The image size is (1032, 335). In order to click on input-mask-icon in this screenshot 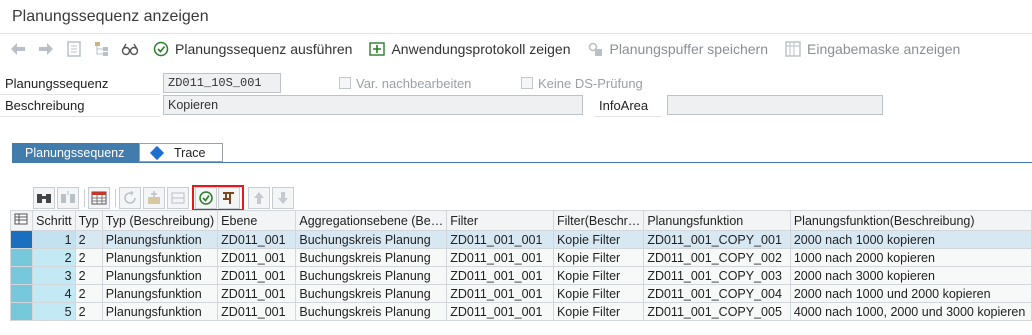, I will do `click(793, 49)`.